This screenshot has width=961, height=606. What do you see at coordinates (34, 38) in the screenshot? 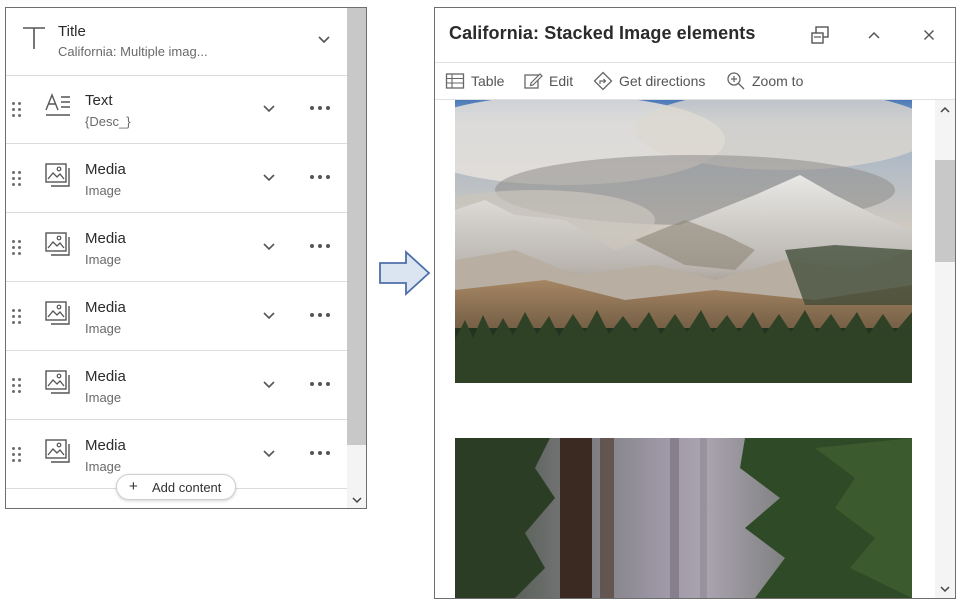
I see `title-text-icon` at bounding box center [34, 38].